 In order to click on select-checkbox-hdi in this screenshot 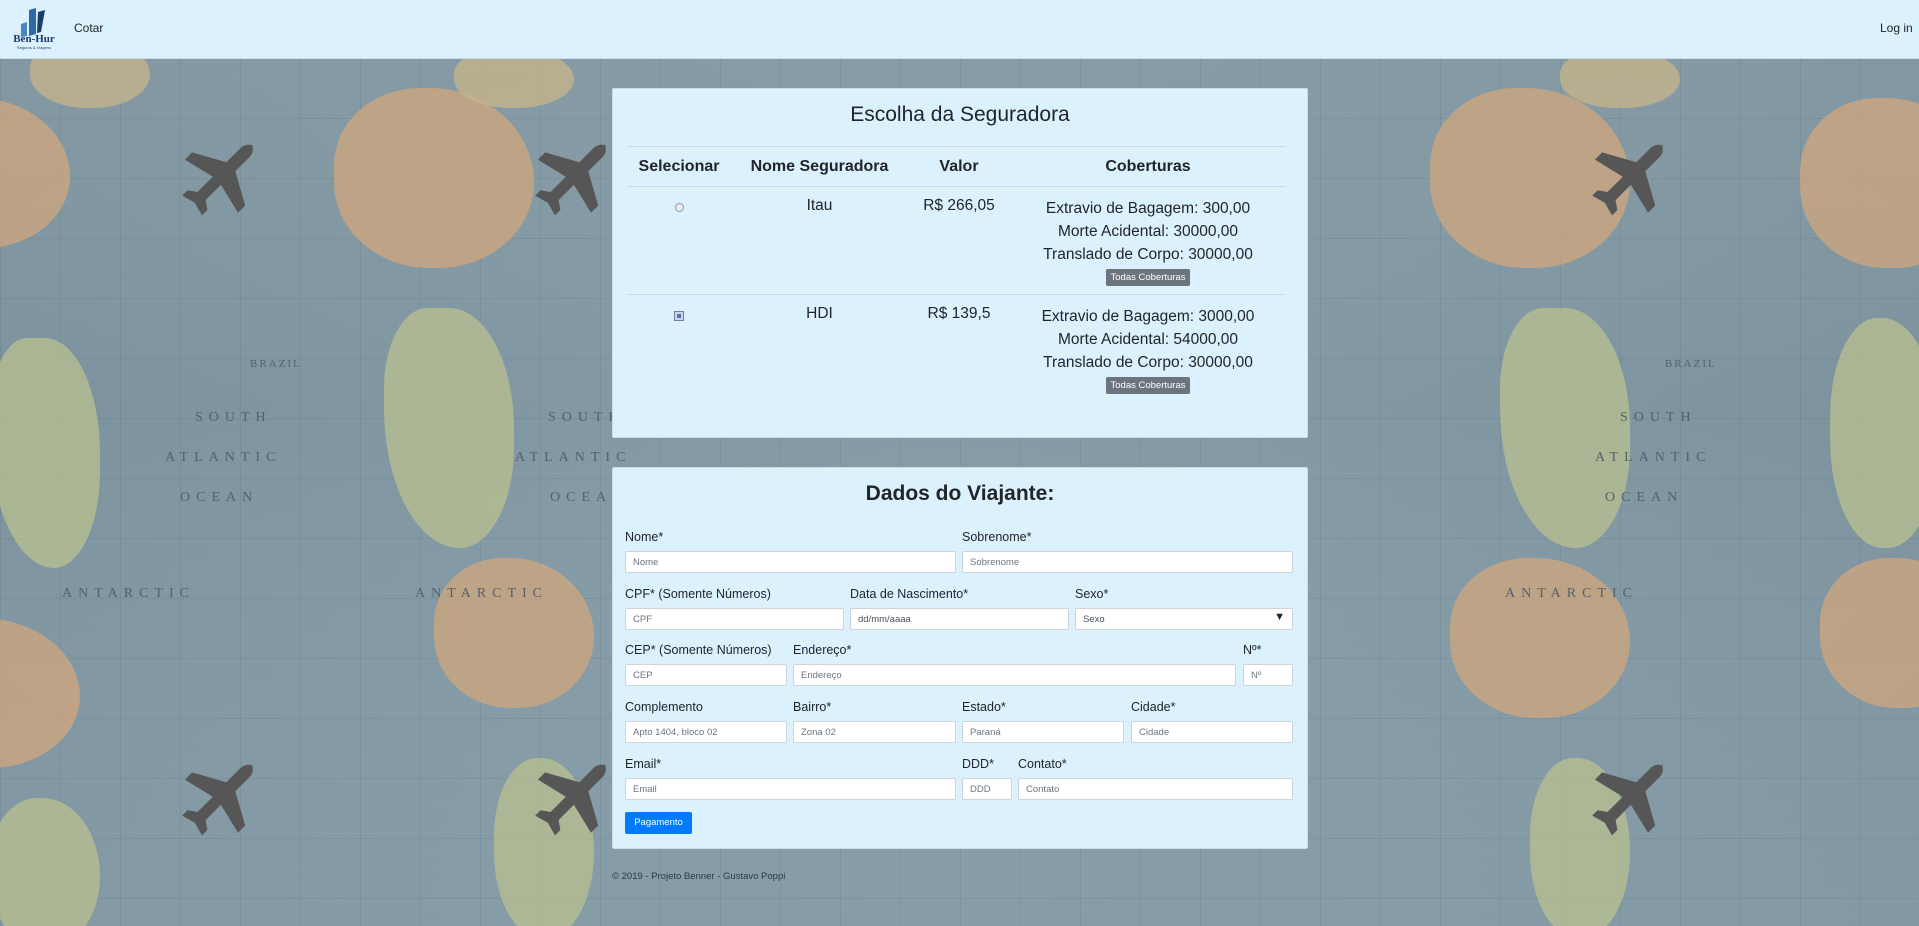, I will do `click(679, 316)`.